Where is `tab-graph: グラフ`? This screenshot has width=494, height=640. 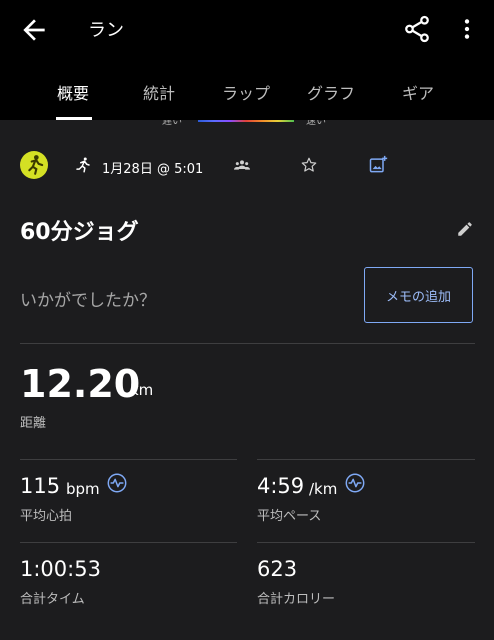 tab-graph: グラフ is located at coordinates (331, 92).